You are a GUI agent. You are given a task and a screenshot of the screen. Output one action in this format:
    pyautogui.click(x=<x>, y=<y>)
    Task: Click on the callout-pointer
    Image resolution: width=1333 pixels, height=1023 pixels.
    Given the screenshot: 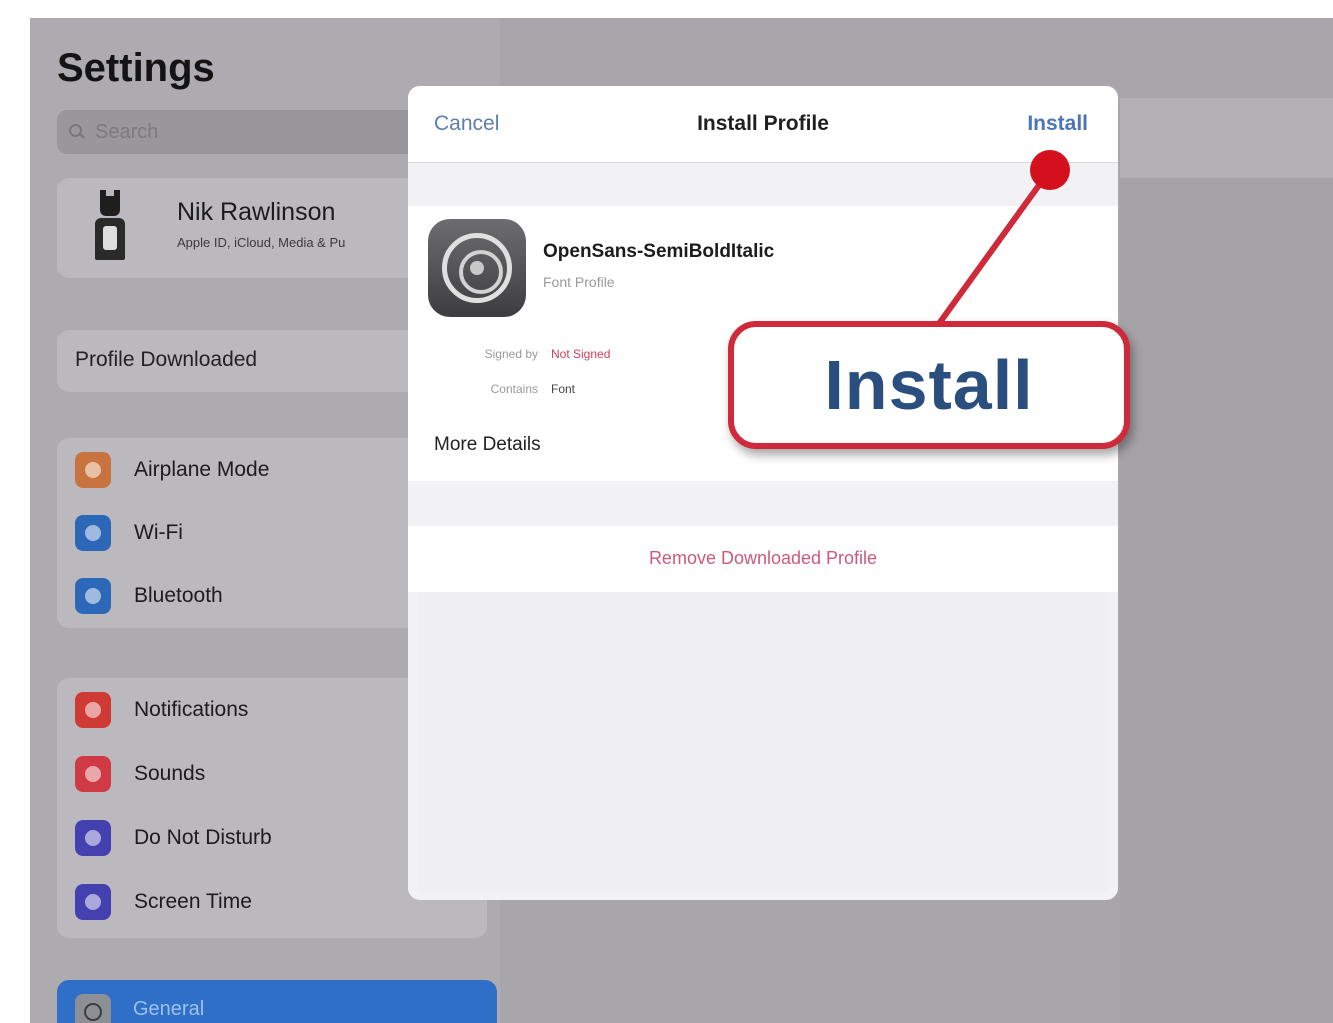 What is the action you would take?
    pyautogui.click(x=1002, y=239)
    